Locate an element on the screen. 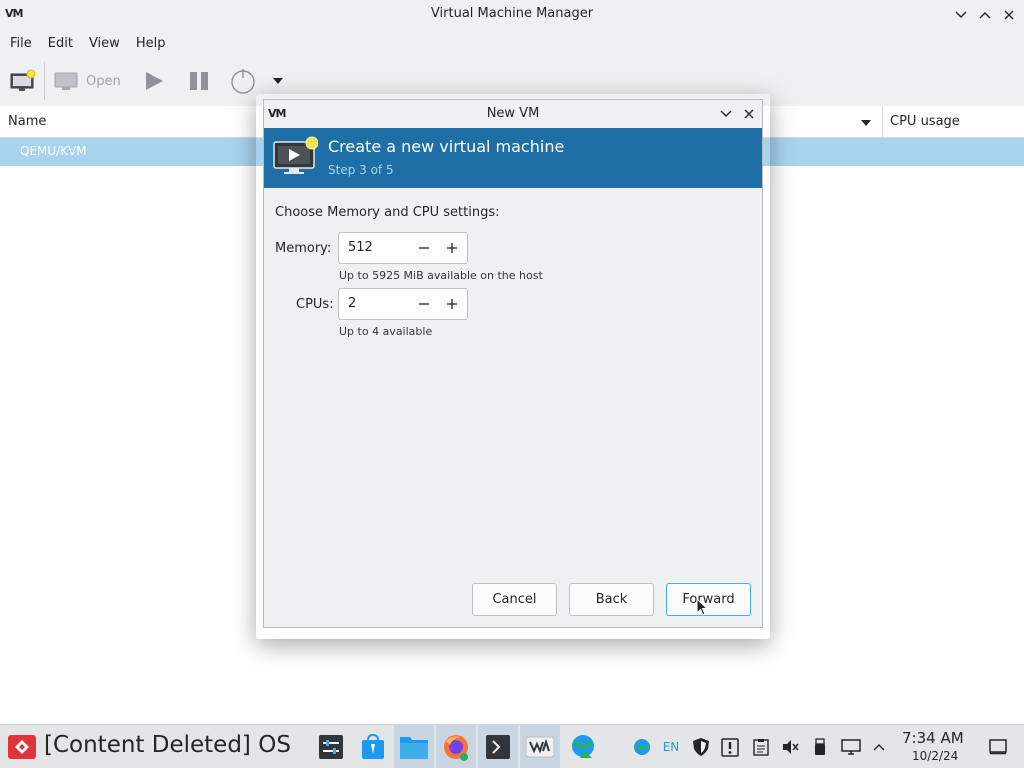  cpus-increment-button is located at coordinates (452, 304).